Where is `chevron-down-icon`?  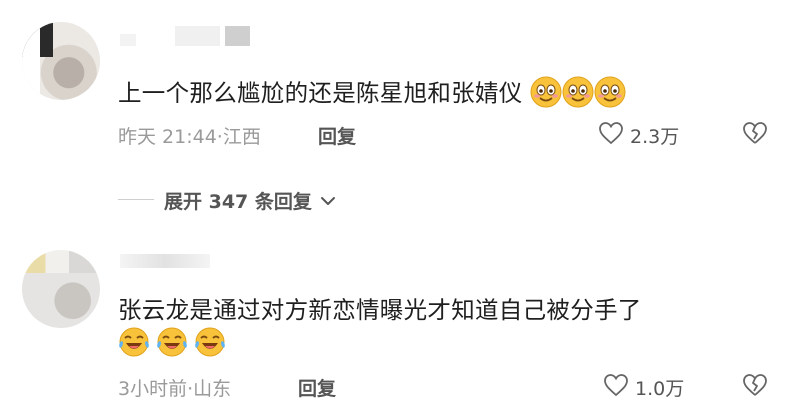 chevron-down-icon is located at coordinates (328, 201).